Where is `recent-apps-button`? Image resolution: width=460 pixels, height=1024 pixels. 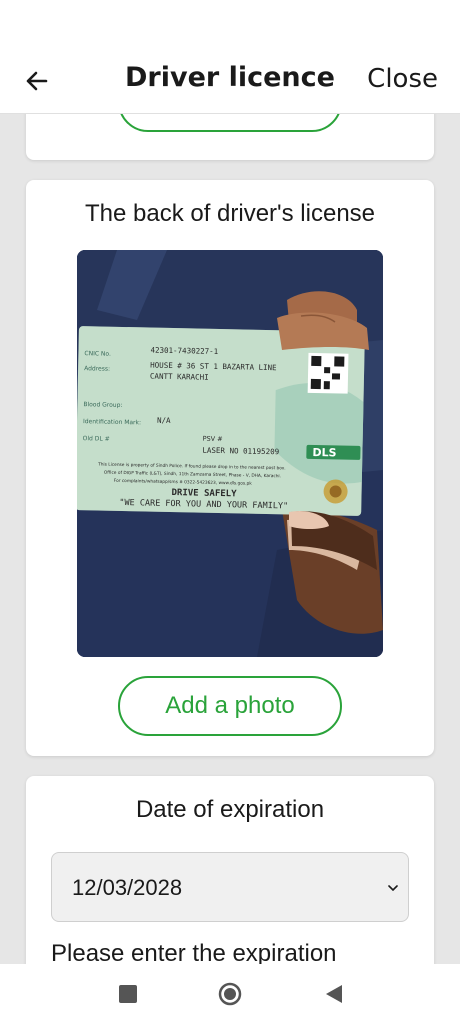
recent-apps-button is located at coordinates (128, 994).